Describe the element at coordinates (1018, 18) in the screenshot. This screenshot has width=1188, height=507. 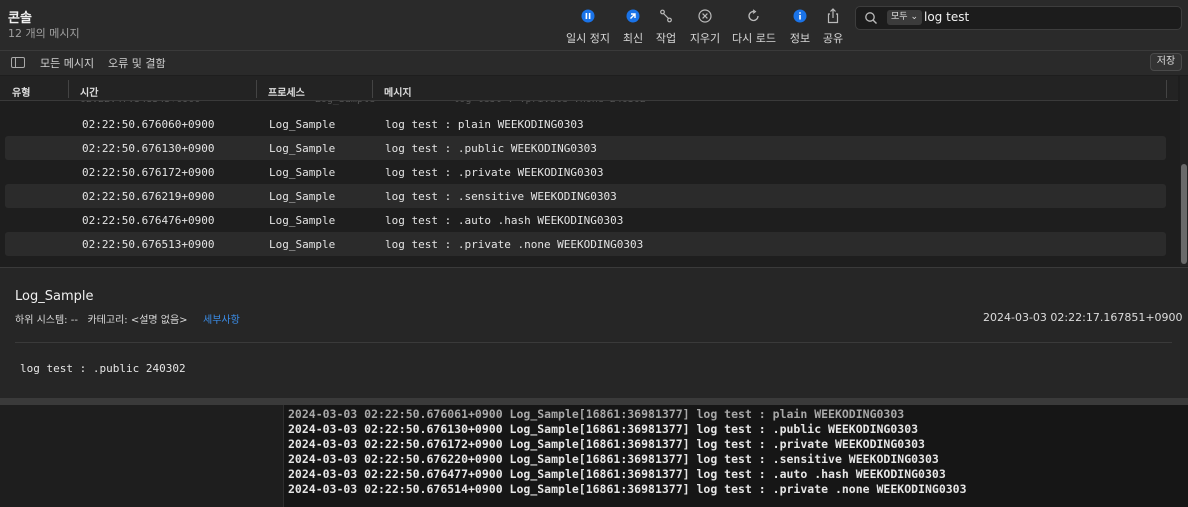
I see `search-field: 모두 ⌄ log test` at that location.